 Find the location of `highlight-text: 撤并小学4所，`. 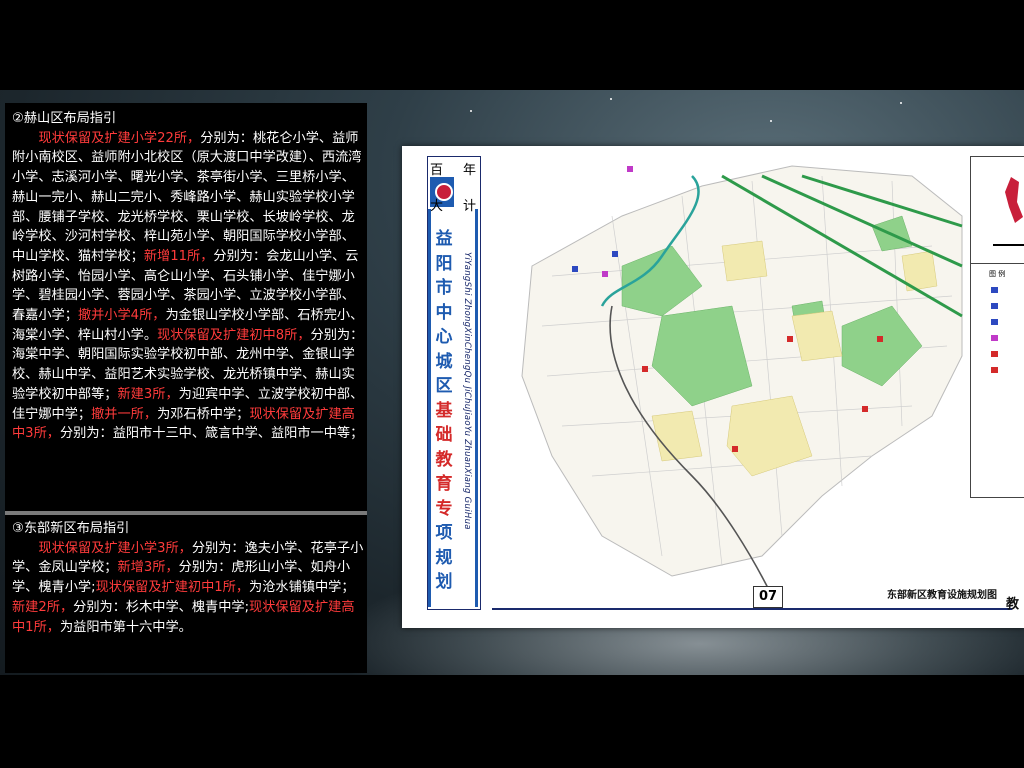

highlight-text: 撤并小学4所， is located at coordinates (121, 316).